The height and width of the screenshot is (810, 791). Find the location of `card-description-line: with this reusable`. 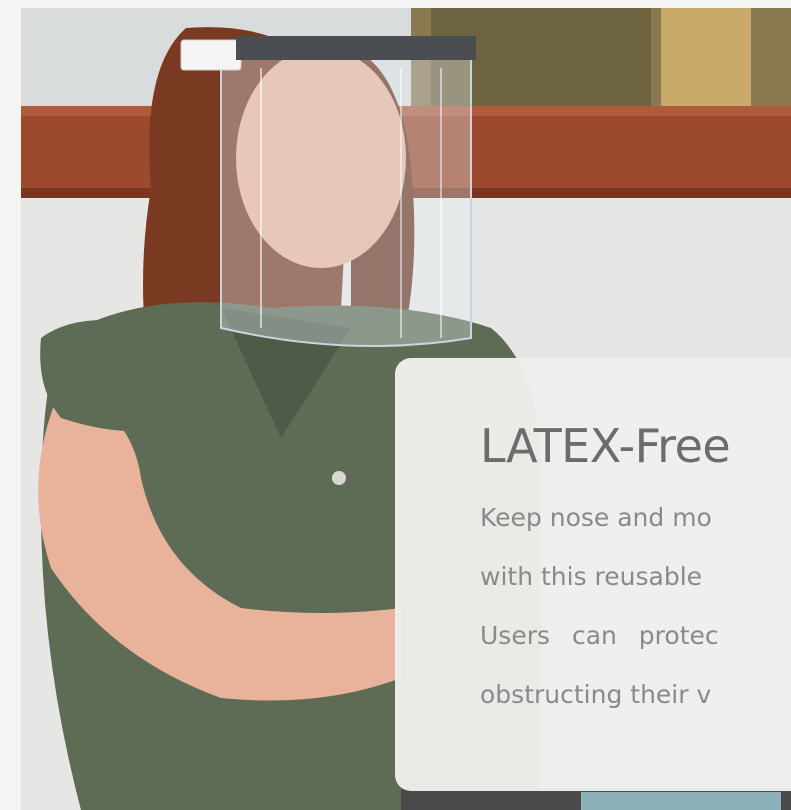

card-description-line: with this reusable is located at coordinates (591, 576).